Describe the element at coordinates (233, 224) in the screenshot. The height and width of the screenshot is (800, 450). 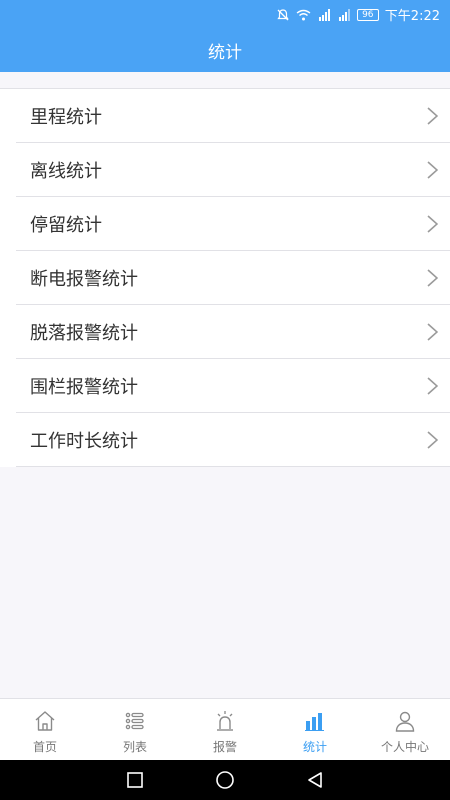
I see `list-item-stay-stats: 停留统计` at that location.